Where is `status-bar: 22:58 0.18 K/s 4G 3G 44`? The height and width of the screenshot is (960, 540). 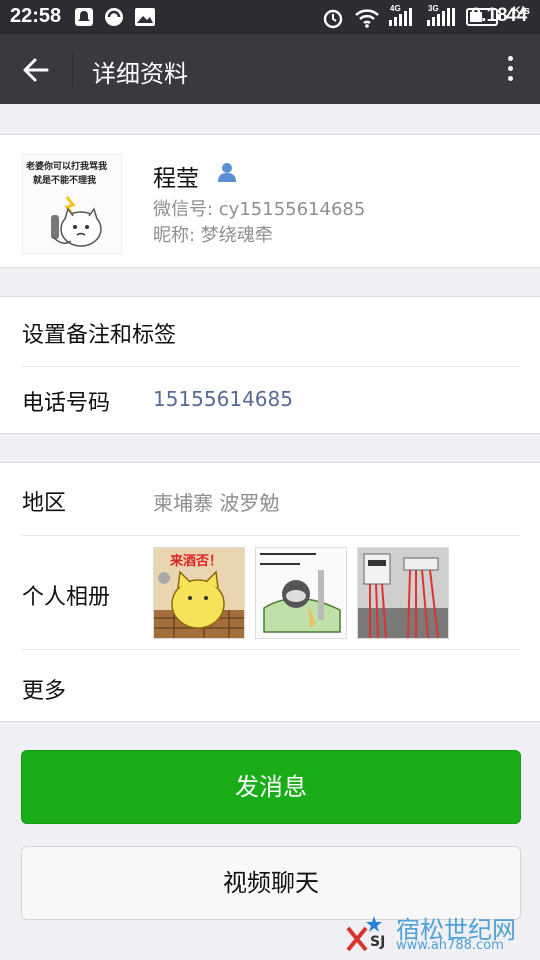
status-bar: 22:58 0.18 K/s 4G 3G 44 is located at coordinates (270, 17).